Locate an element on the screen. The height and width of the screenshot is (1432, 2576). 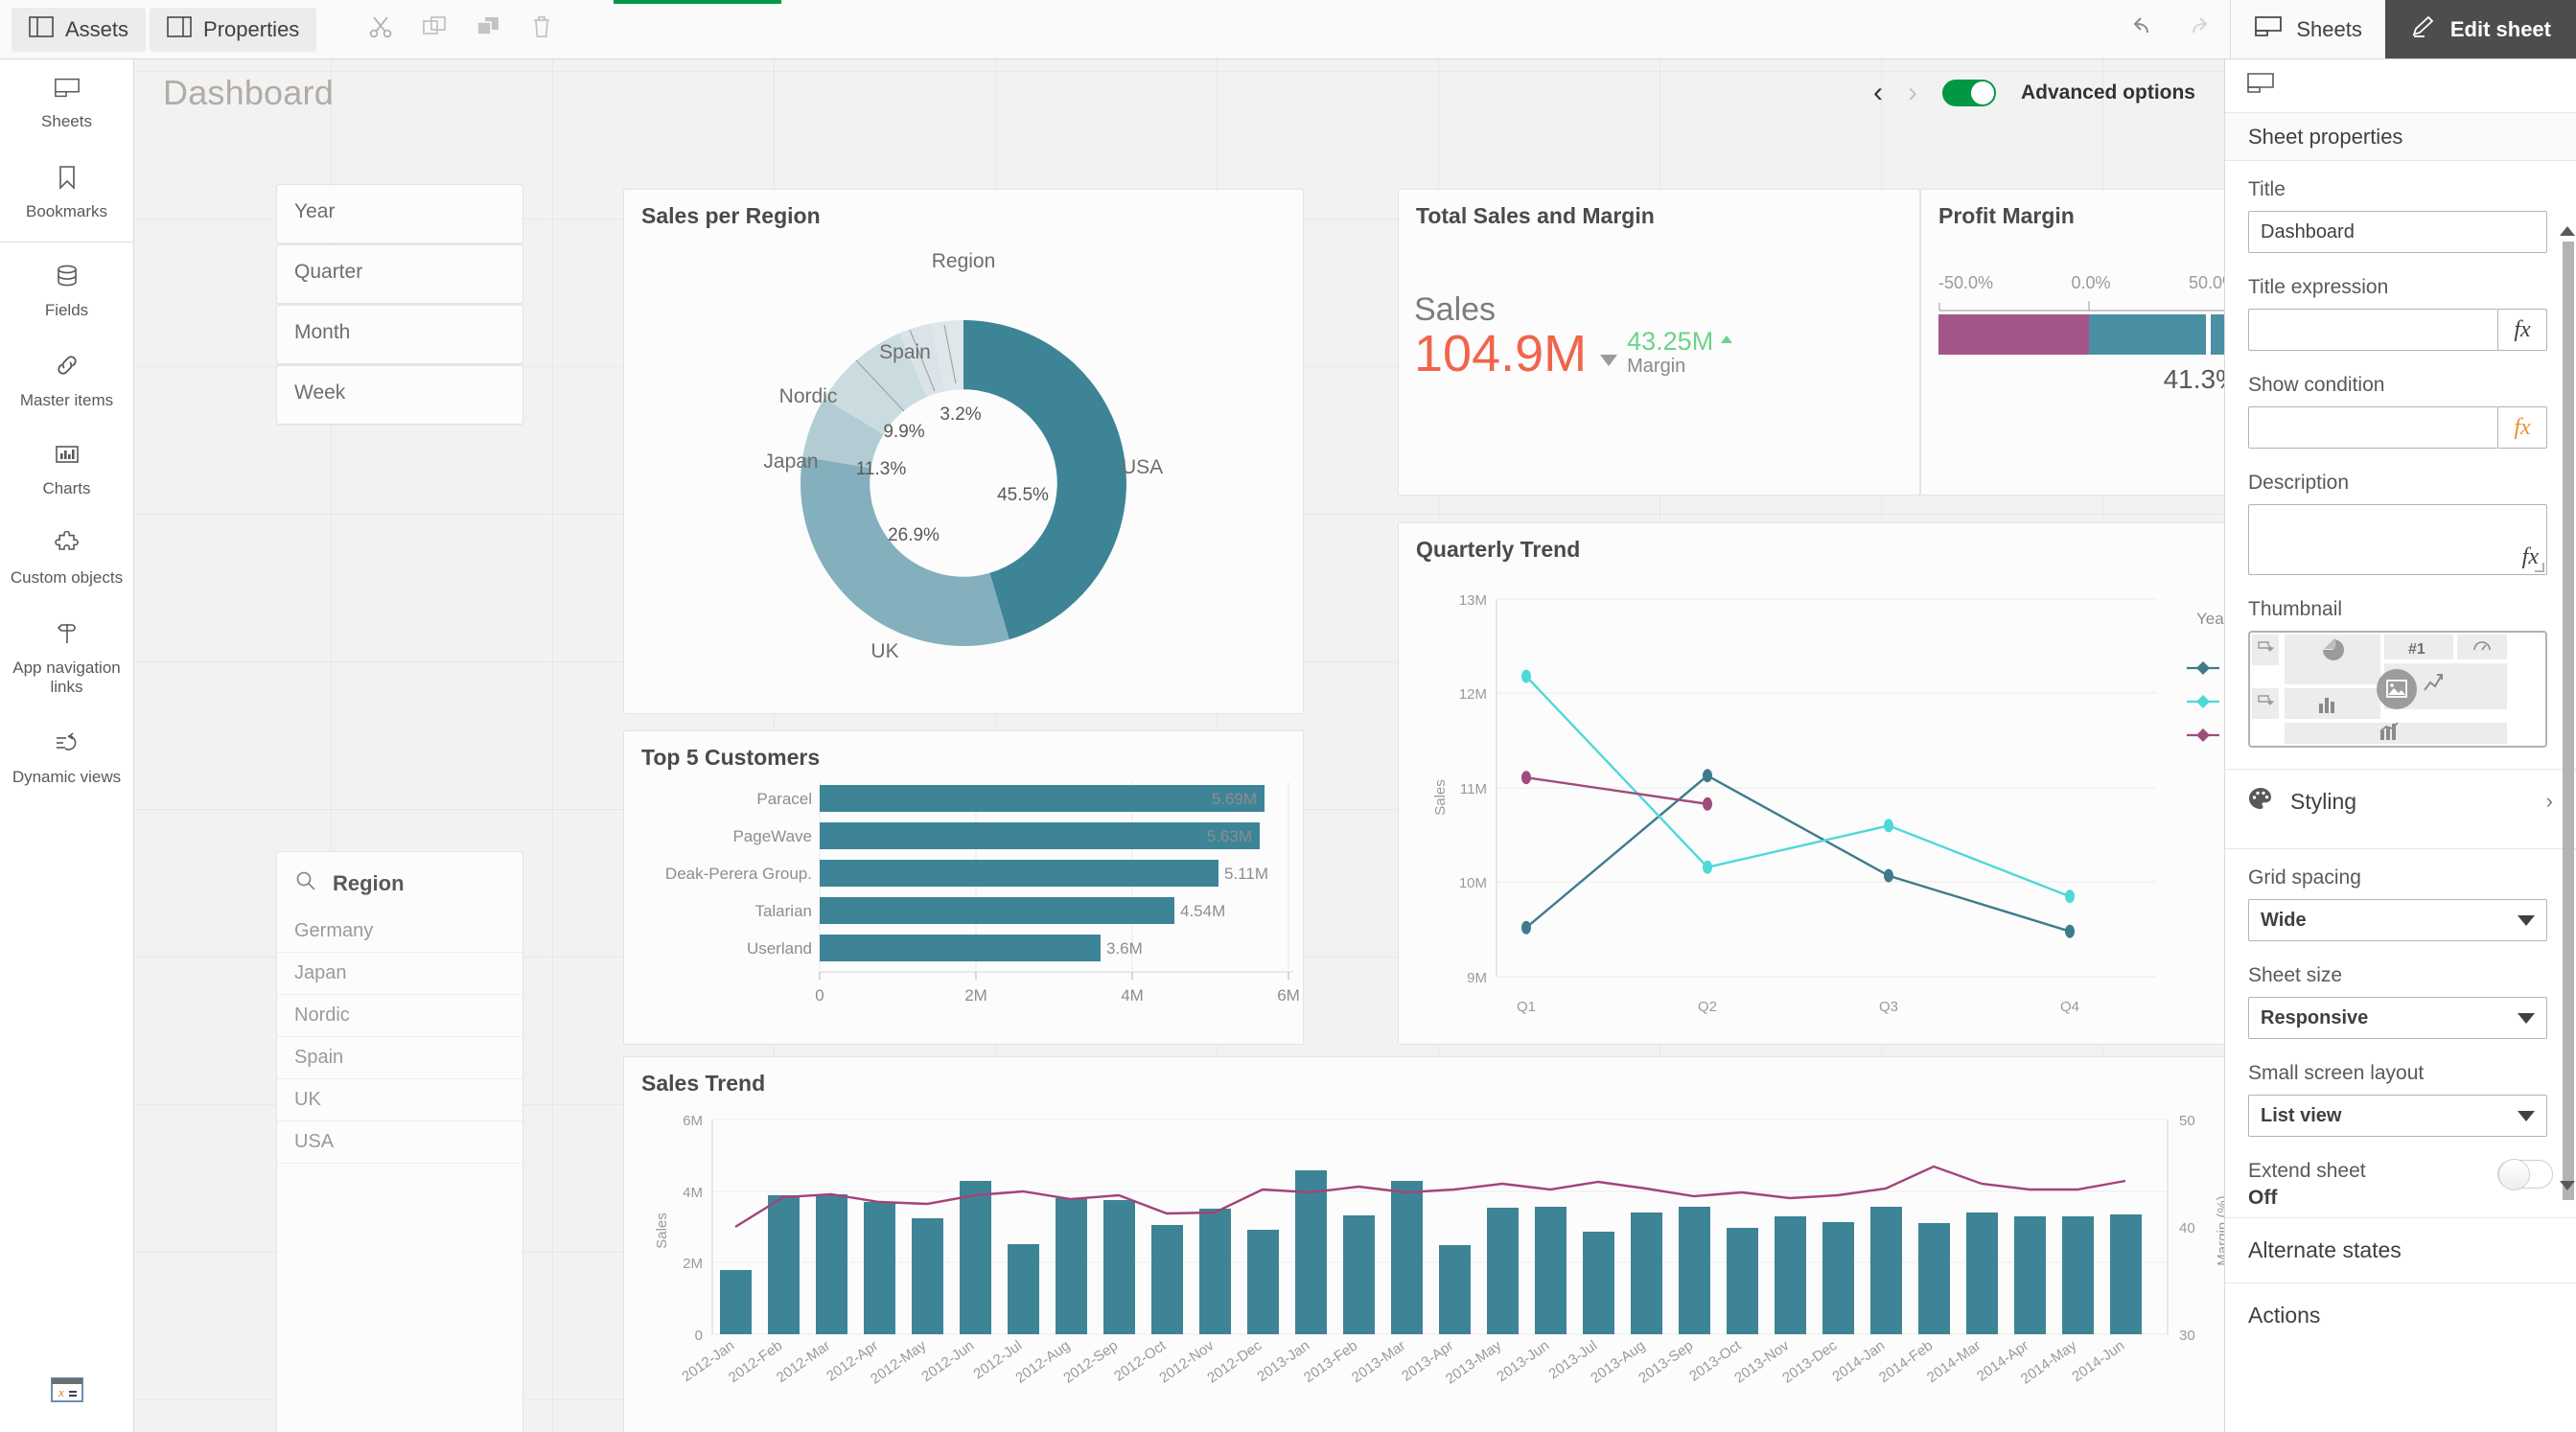
extend-sheet-group: Extend sheet Off is located at coordinates (2401, 1180).